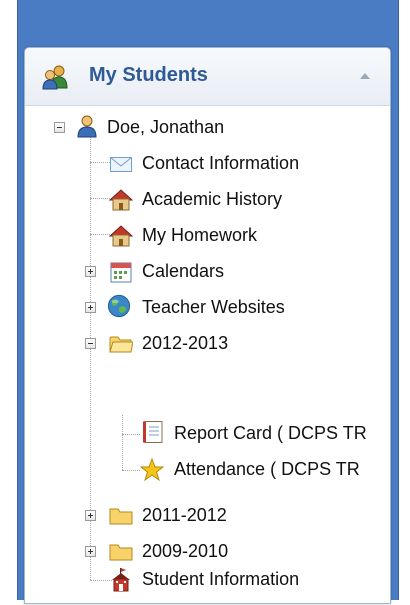 The width and height of the screenshot is (410, 605). What do you see at coordinates (183, 271) in the screenshot?
I see `tree-item-calendars: Calendars` at bounding box center [183, 271].